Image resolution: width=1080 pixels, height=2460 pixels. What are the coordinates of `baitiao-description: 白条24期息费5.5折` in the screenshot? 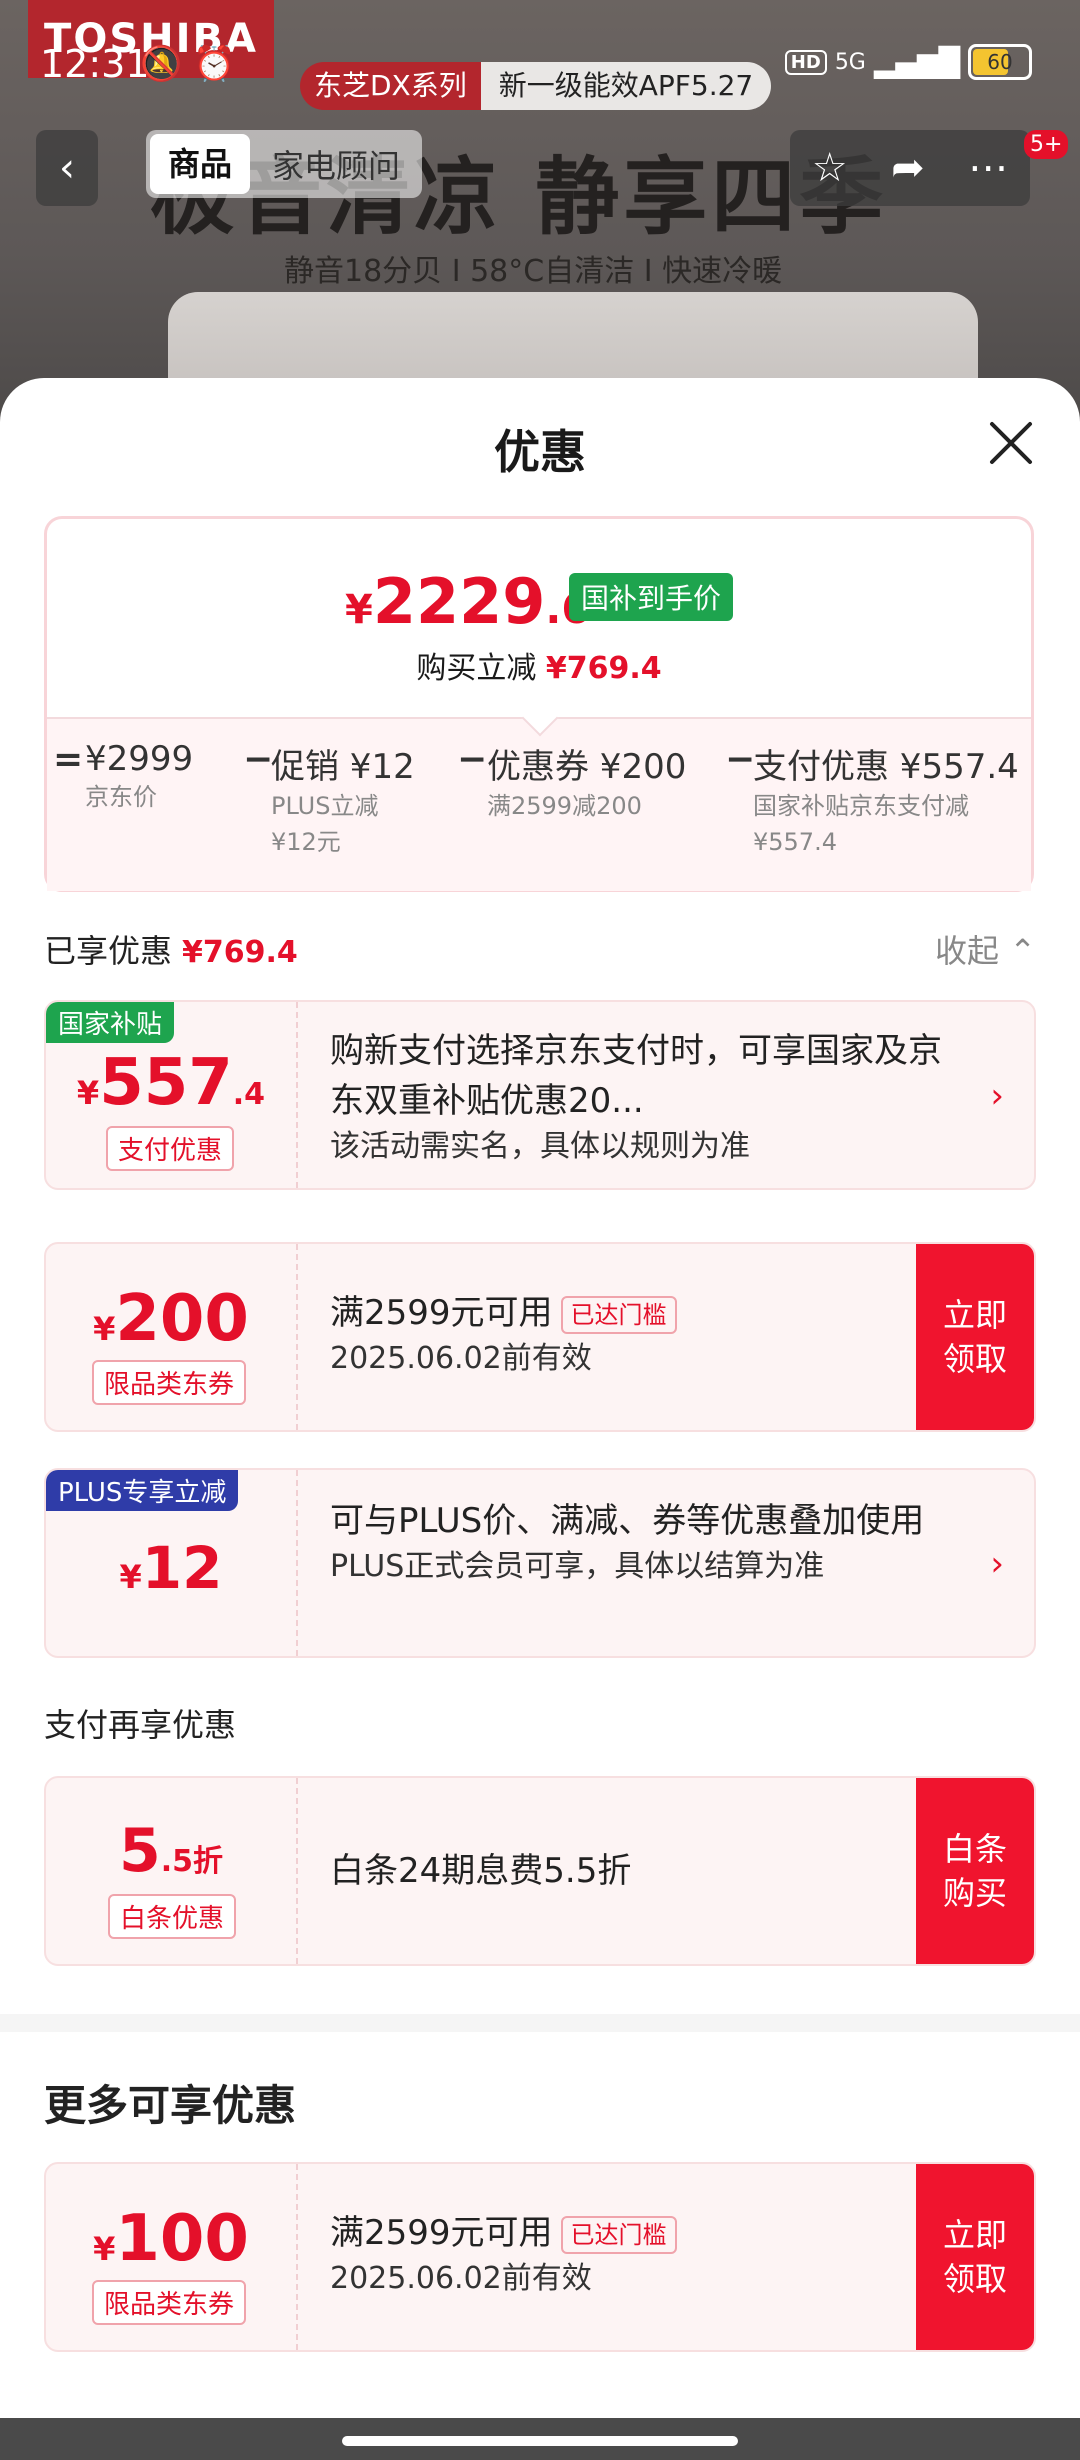 It's located at (481, 1871).